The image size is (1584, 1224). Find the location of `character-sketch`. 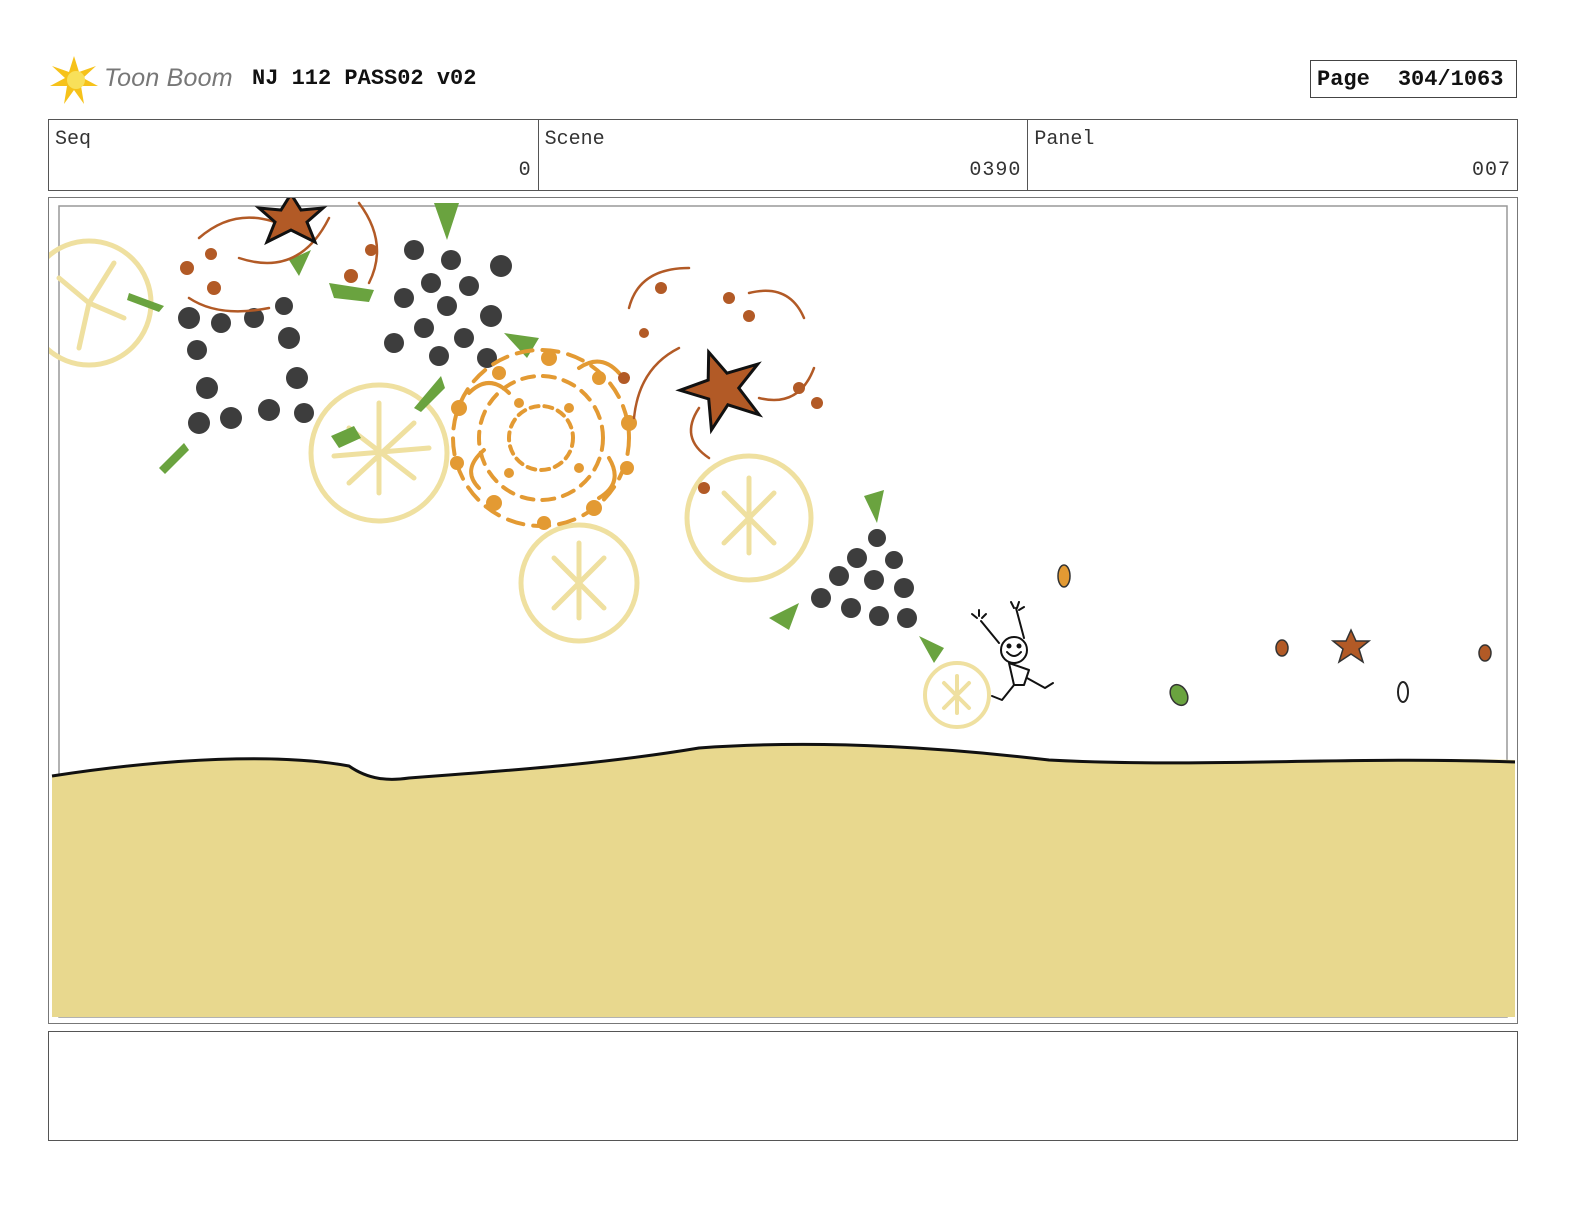

character-sketch is located at coordinates (1012, 651).